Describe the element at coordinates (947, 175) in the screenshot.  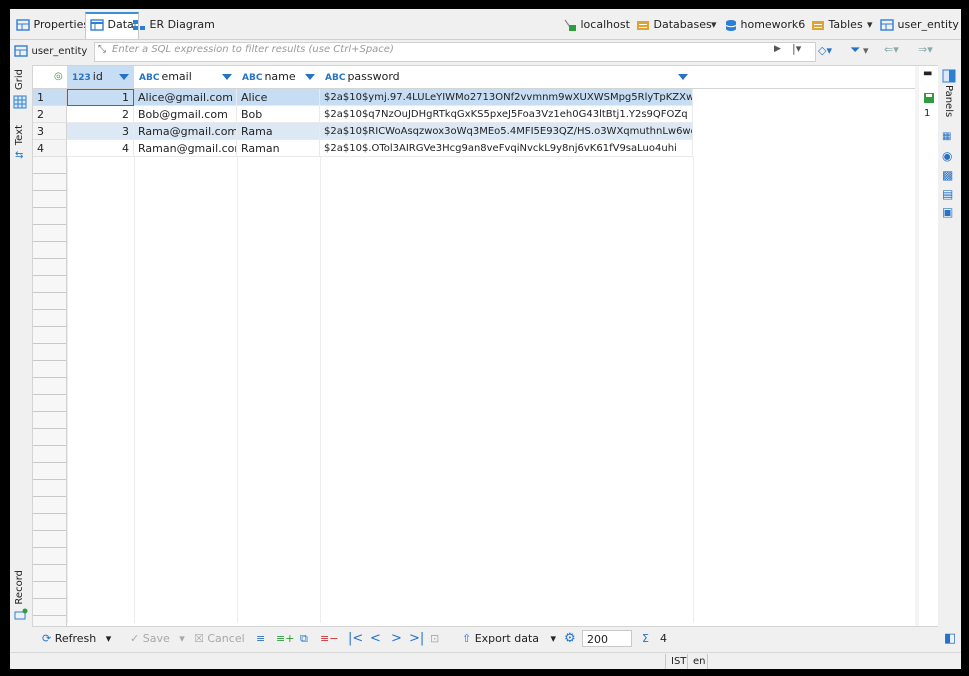
I see `grouping-panel-icon: ▩` at that location.